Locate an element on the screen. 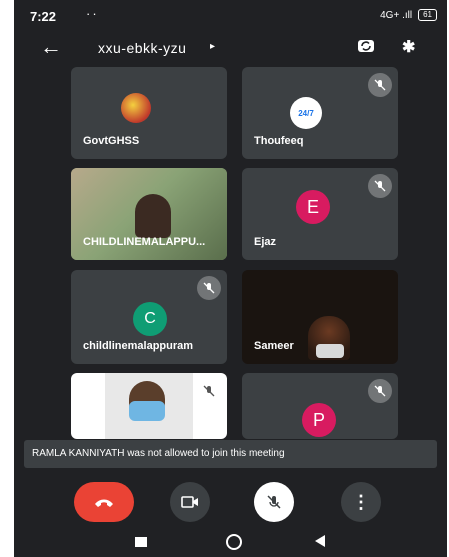 Image resolution: width=449 pixels, height=557 pixels. more-vert-icon: ⋮ is located at coordinates (361, 501).